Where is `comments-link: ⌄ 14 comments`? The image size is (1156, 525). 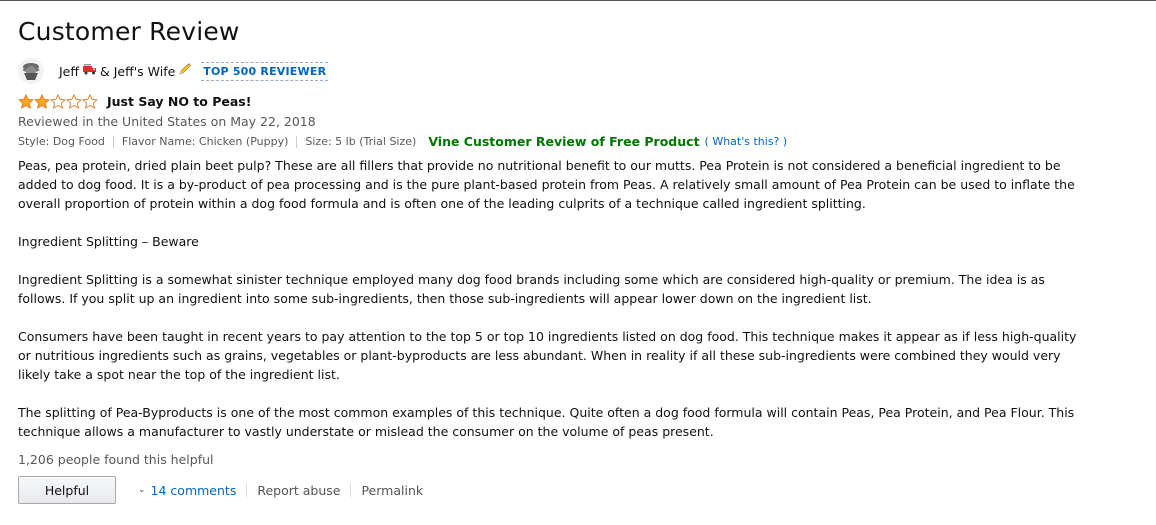
comments-link: ⌄ 14 comments is located at coordinates (187, 490).